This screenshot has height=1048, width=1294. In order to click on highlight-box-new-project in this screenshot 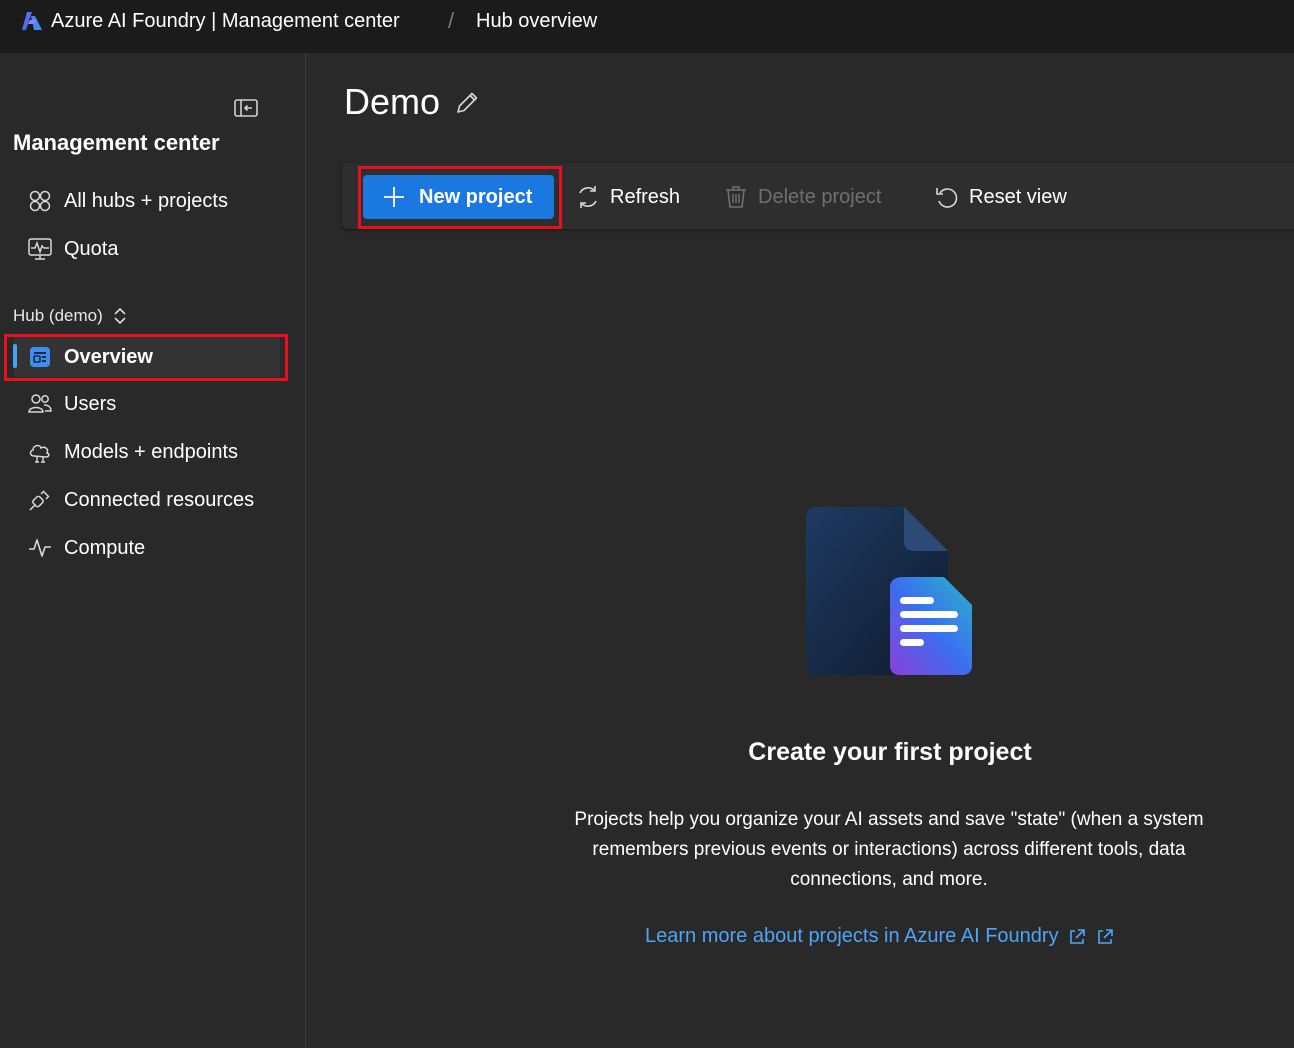, I will do `click(460, 197)`.